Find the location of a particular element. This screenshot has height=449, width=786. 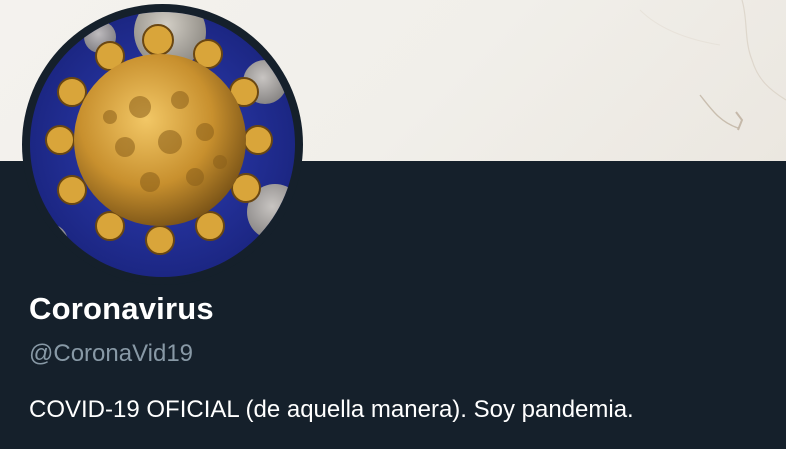

handle: @CoronaVid19 is located at coordinates (111, 353).